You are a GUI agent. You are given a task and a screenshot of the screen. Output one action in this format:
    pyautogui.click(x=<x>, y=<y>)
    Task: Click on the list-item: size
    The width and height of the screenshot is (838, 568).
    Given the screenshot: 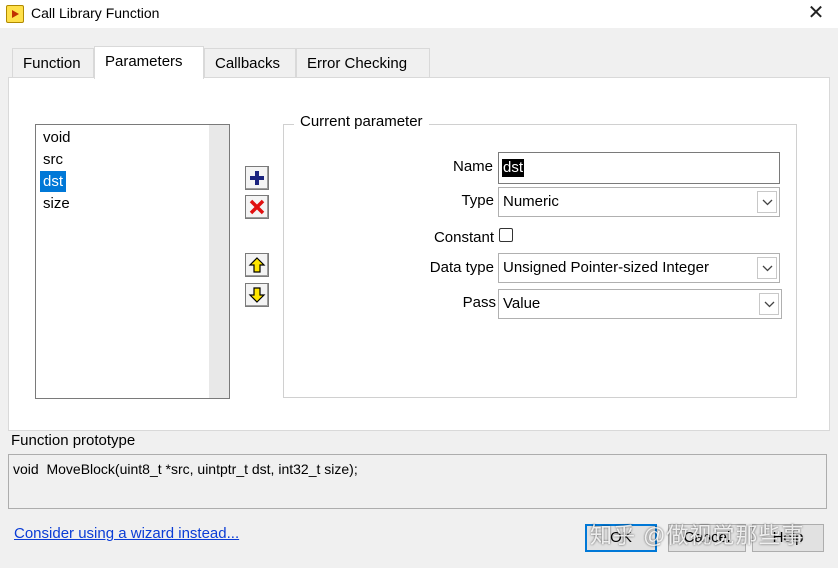 What is the action you would take?
    pyautogui.click(x=56, y=203)
    